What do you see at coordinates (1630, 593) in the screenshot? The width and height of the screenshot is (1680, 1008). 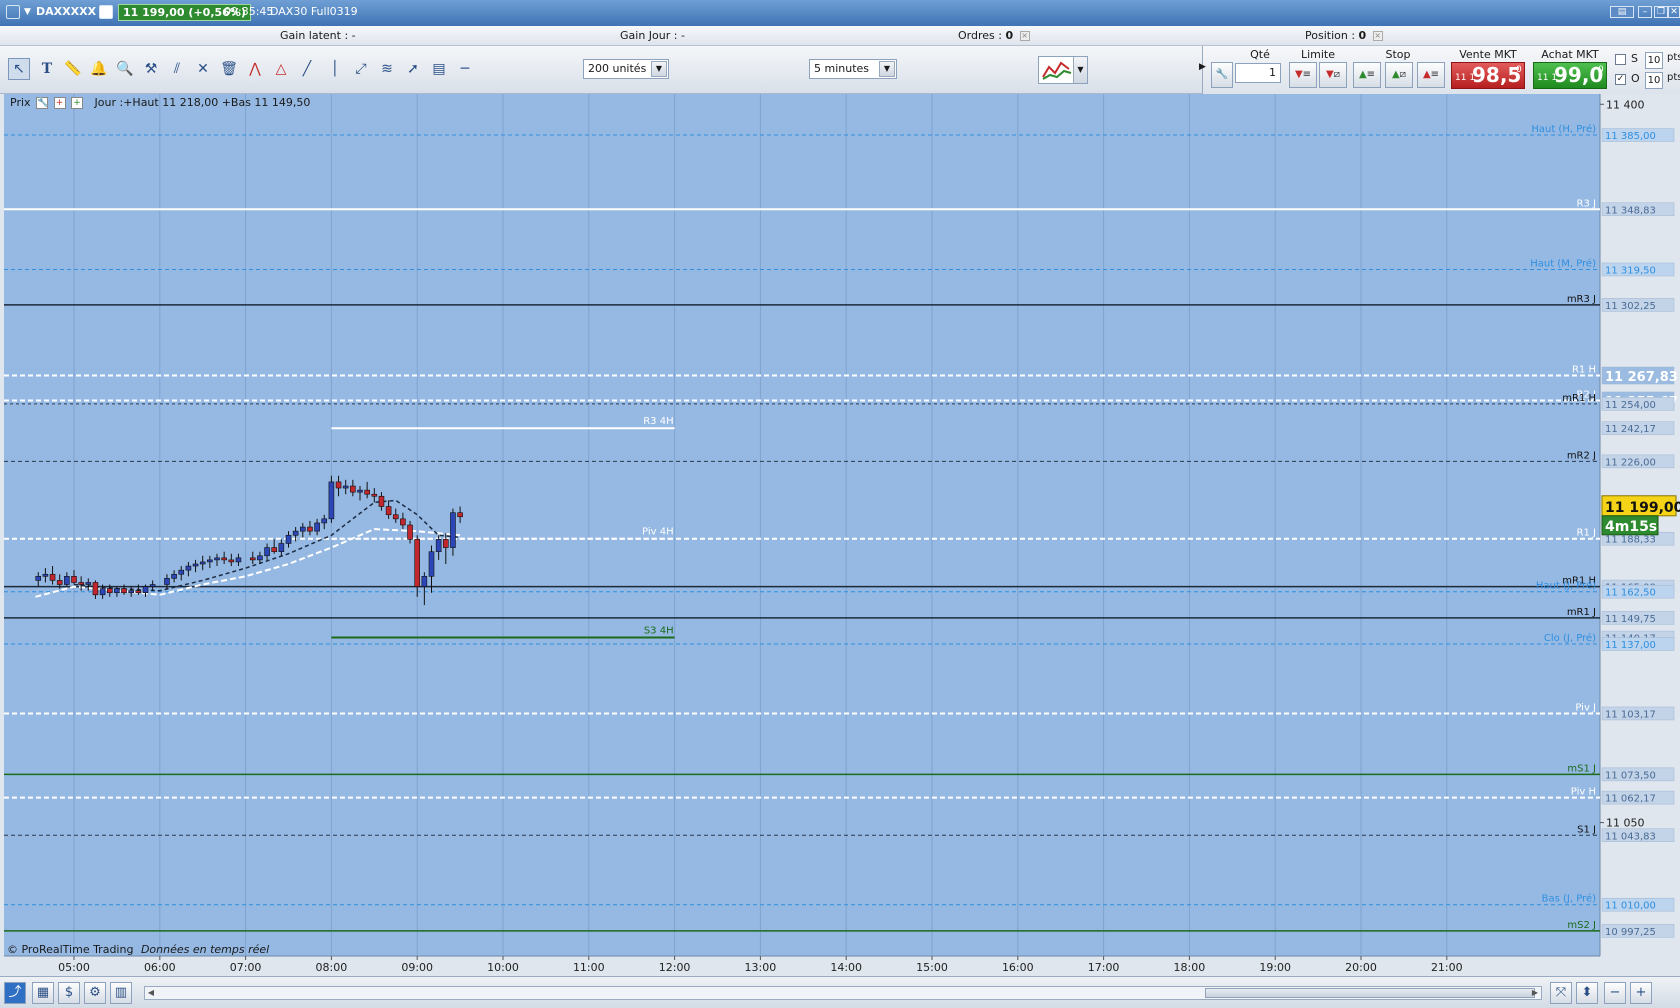 I see `price-axis-tag-label: 11 162,50` at bounding box center [1630, 593].